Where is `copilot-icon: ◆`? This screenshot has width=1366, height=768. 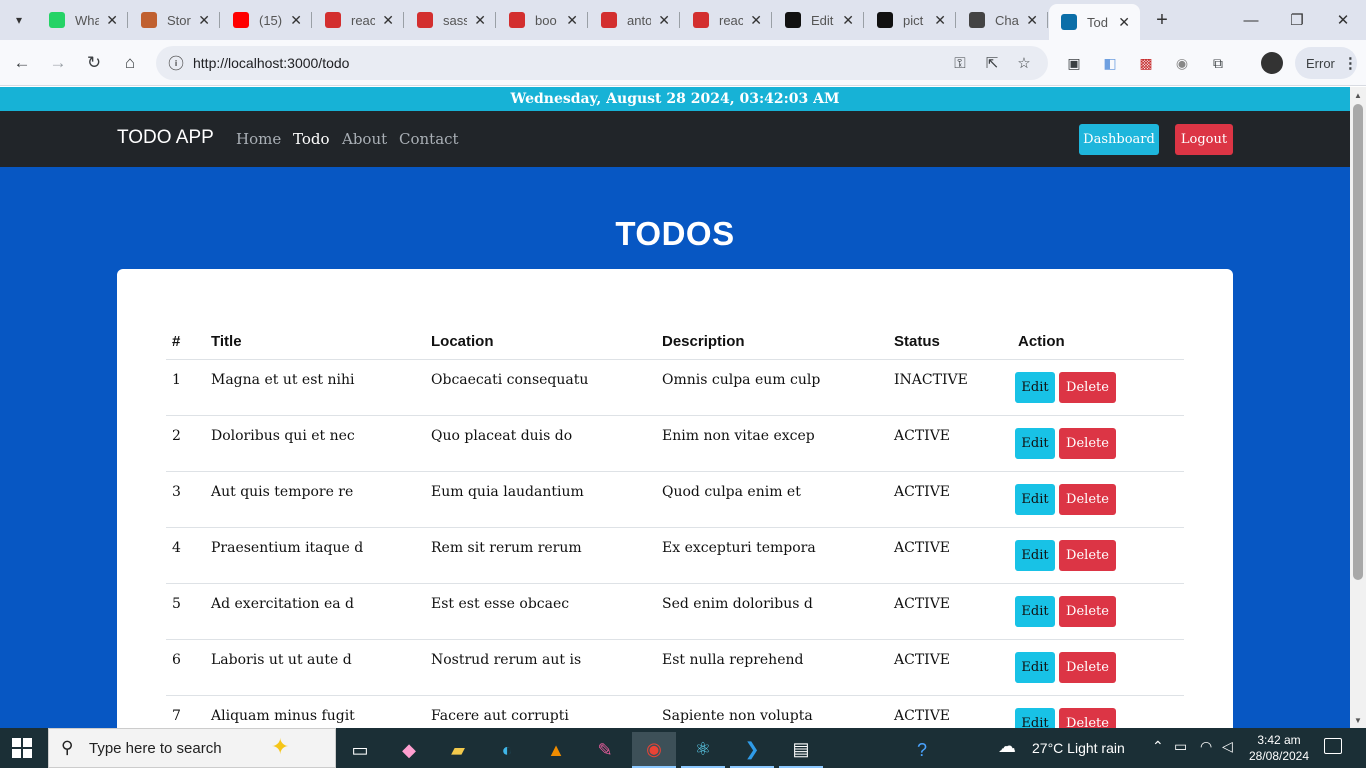 copilot-icon: ◆ is located at coordinates (409, 750).